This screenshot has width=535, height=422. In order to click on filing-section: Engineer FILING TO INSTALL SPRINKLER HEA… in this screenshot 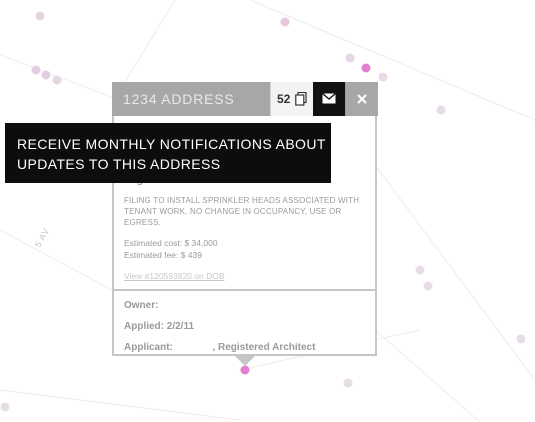, I will do `click(244, 229)`.